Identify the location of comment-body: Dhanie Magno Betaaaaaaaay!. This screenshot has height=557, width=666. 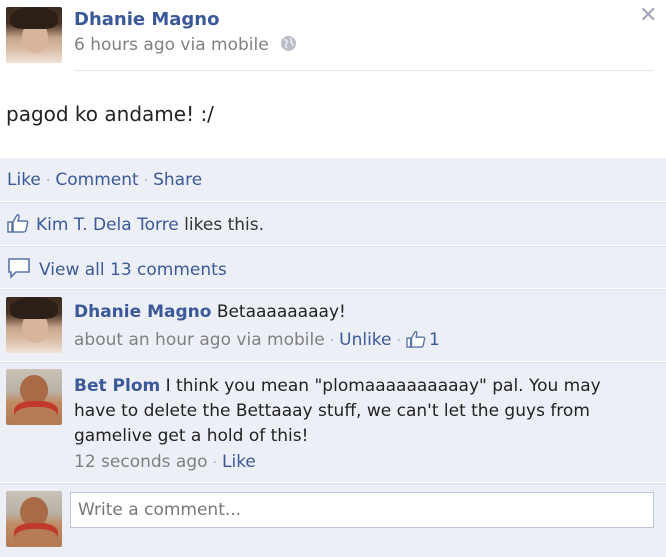
(344, 312).